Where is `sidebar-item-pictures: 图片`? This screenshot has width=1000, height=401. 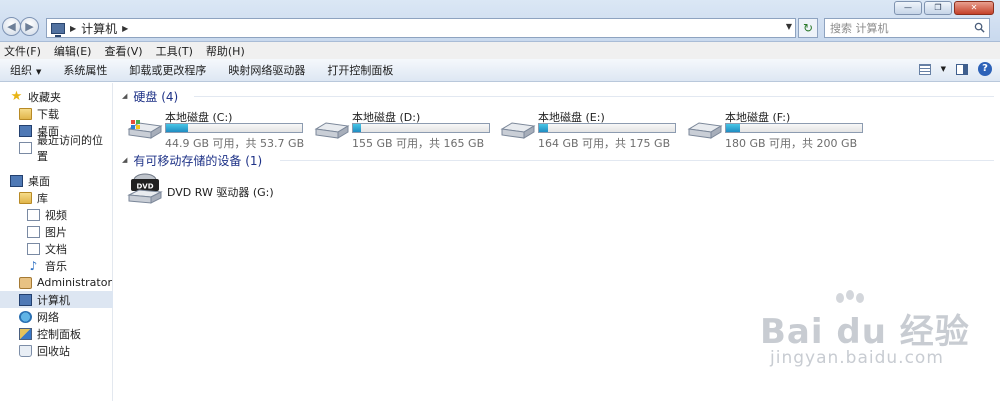
sidebar-item-pictures: 图片 is located at coordinates (70, 231).